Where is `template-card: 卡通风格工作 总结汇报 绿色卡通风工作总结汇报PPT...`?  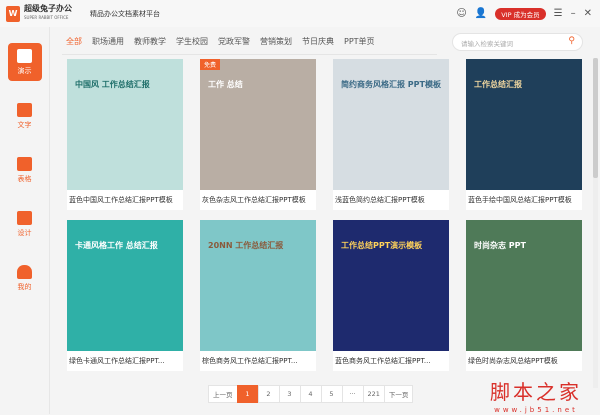 template-card: 卡通风格工作 总结汇报 绿色卡通风工作总结汇报PPT... is located at coordinates (125, 295).